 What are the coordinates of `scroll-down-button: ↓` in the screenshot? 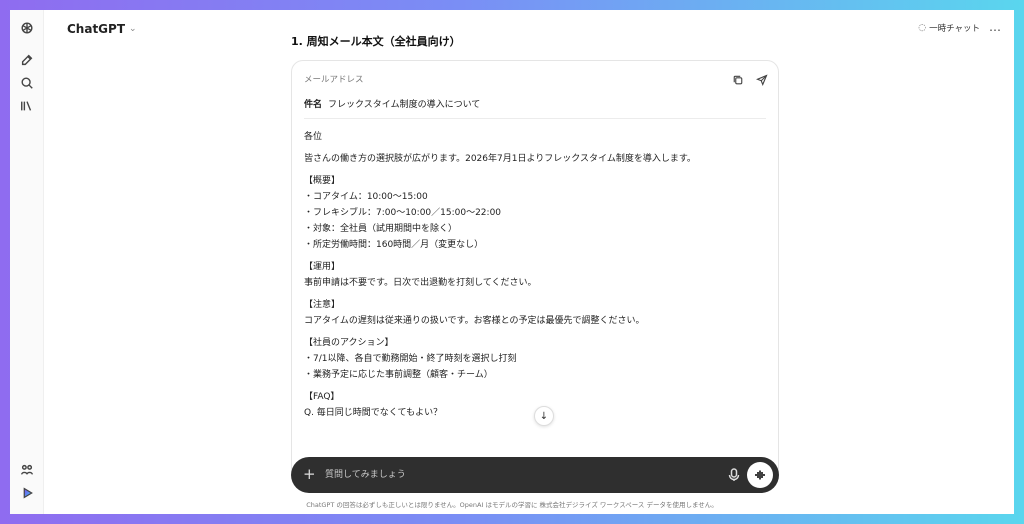 It's located at (544, 416).